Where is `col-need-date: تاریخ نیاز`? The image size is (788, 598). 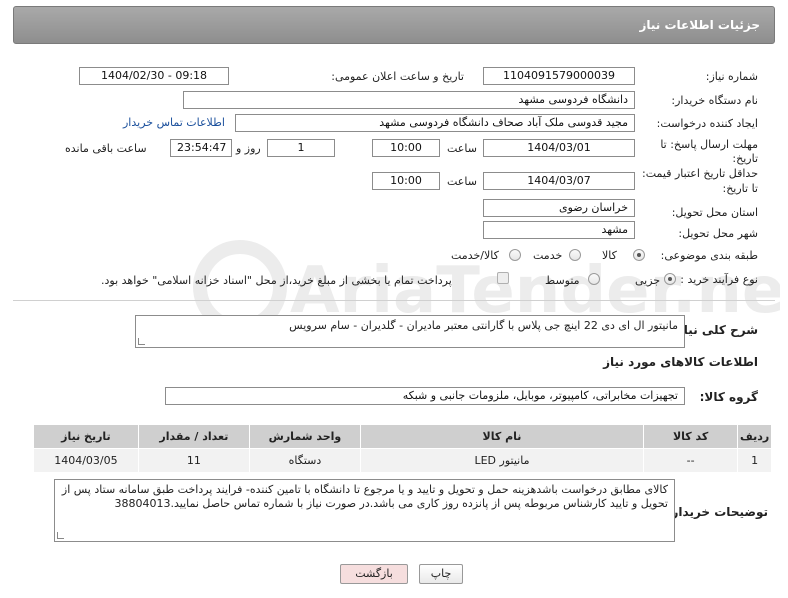 col-need-date: تاریخ نیاز is located at coordinates (86, 436).